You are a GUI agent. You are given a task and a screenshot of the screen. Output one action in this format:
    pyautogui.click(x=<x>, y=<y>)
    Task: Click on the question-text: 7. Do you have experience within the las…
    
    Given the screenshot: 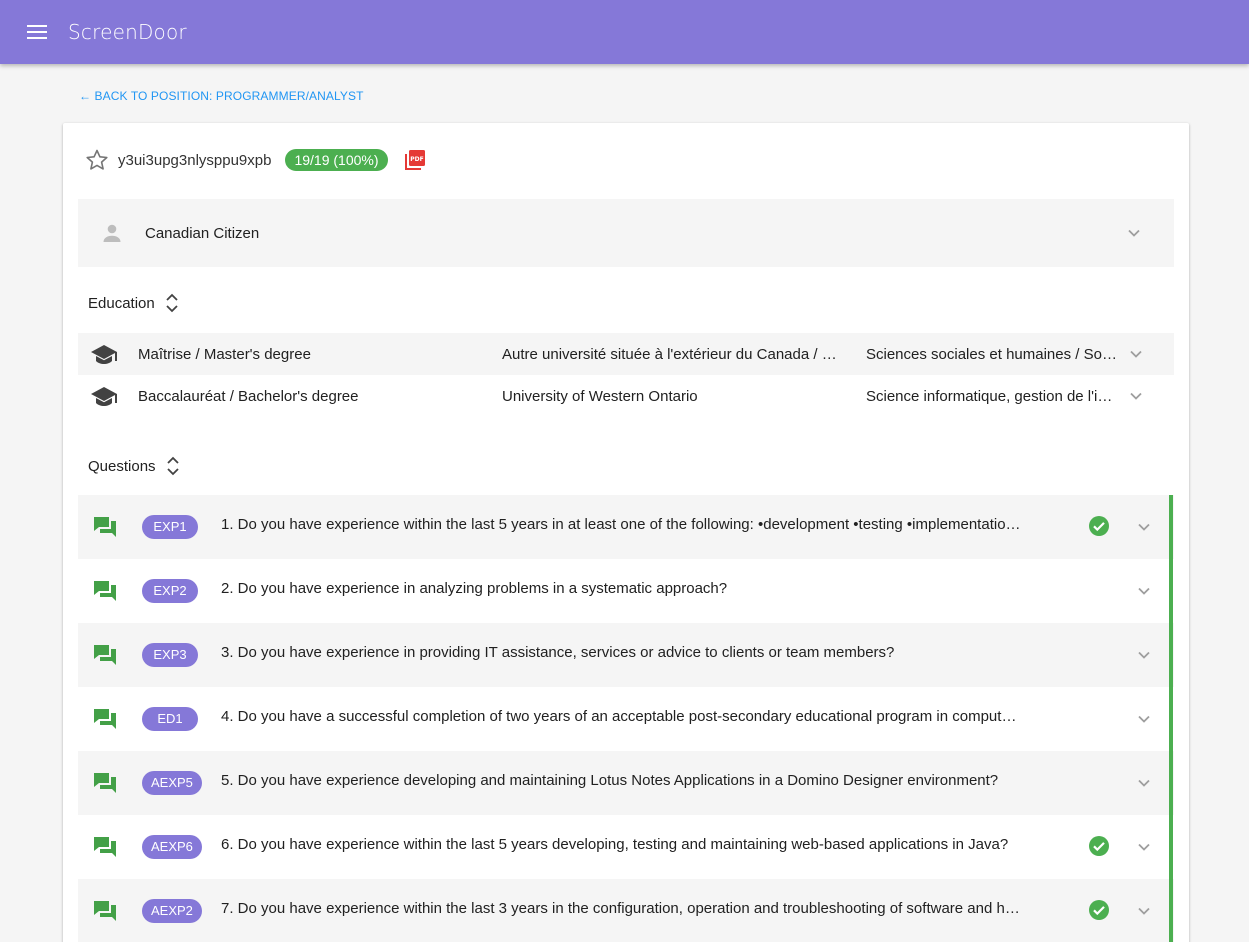 What is the action you would take?
    pyautogui.click(x=621, y=908)
    